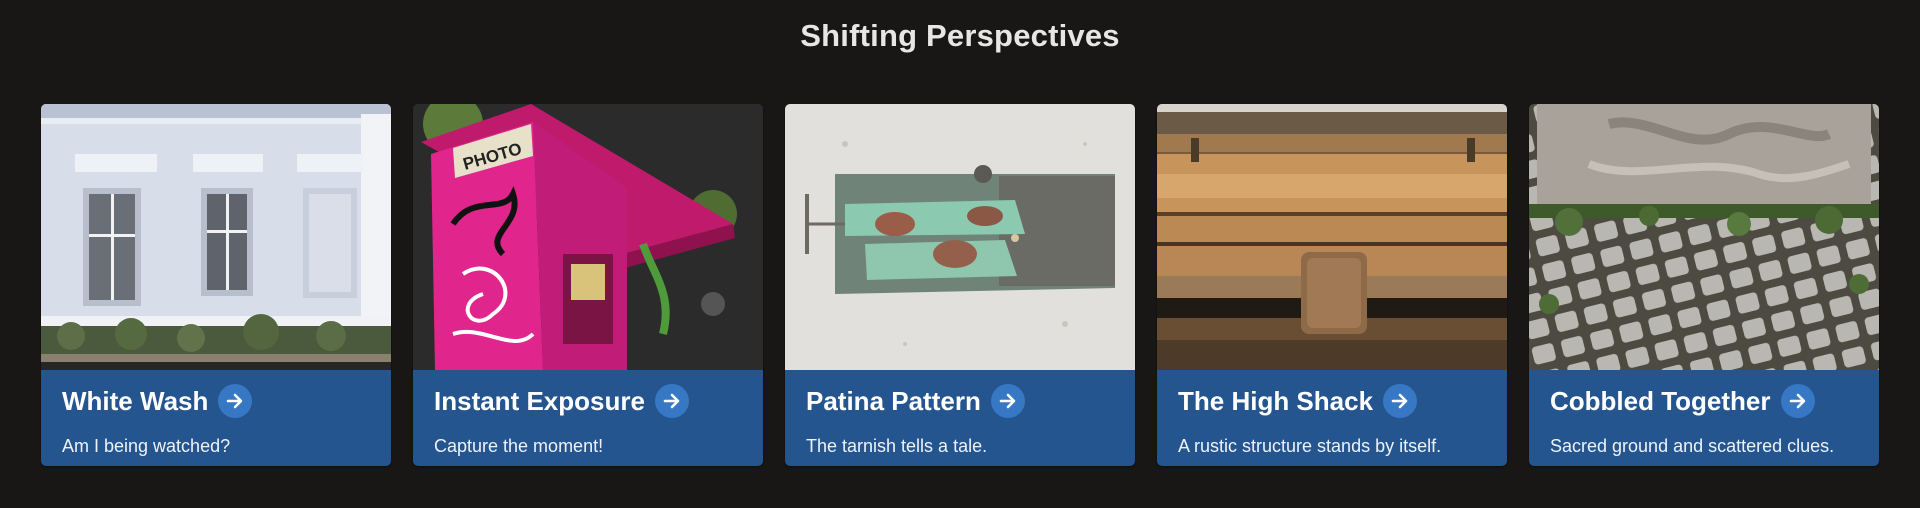 This screenshot has width=1920, height=508. I want to click on card-footer: Patina Pattern The tarnish tells a tale., so click(960, 418).